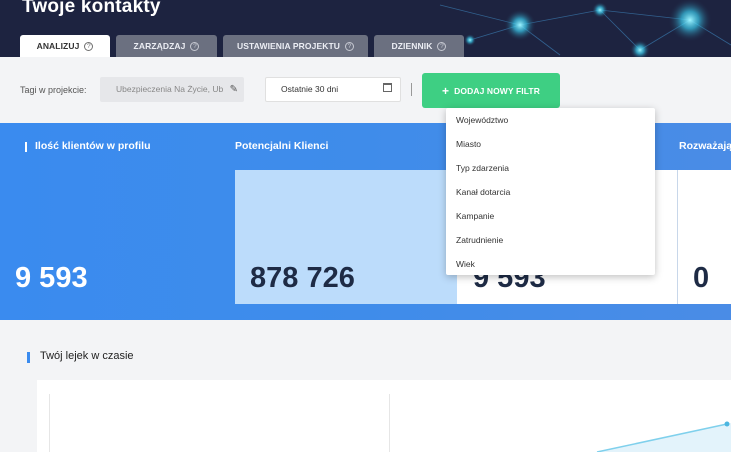 The image size is (731, 452). What do you see at coordinates (677, 237) in the screenshot?
I see `stat-divider` at bounding box center [677, 237].